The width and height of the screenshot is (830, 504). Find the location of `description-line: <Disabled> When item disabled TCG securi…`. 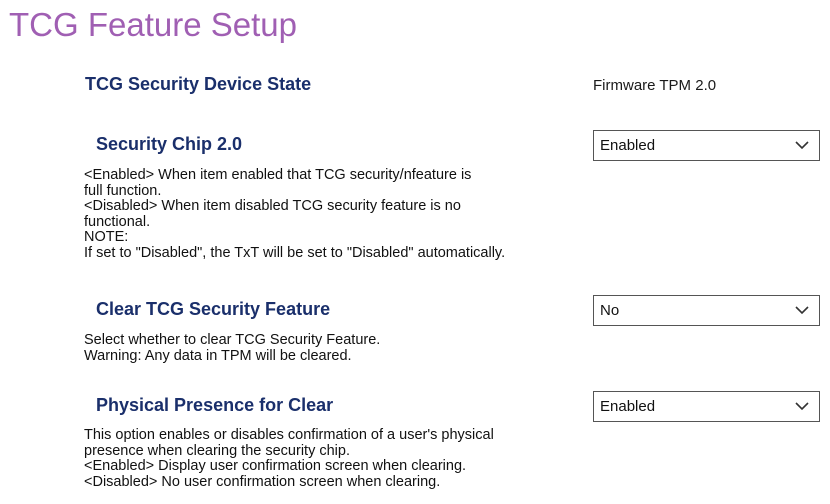

description-line: <Disabled> When item disabled TCG securi… is located at coordinates (272, 206).